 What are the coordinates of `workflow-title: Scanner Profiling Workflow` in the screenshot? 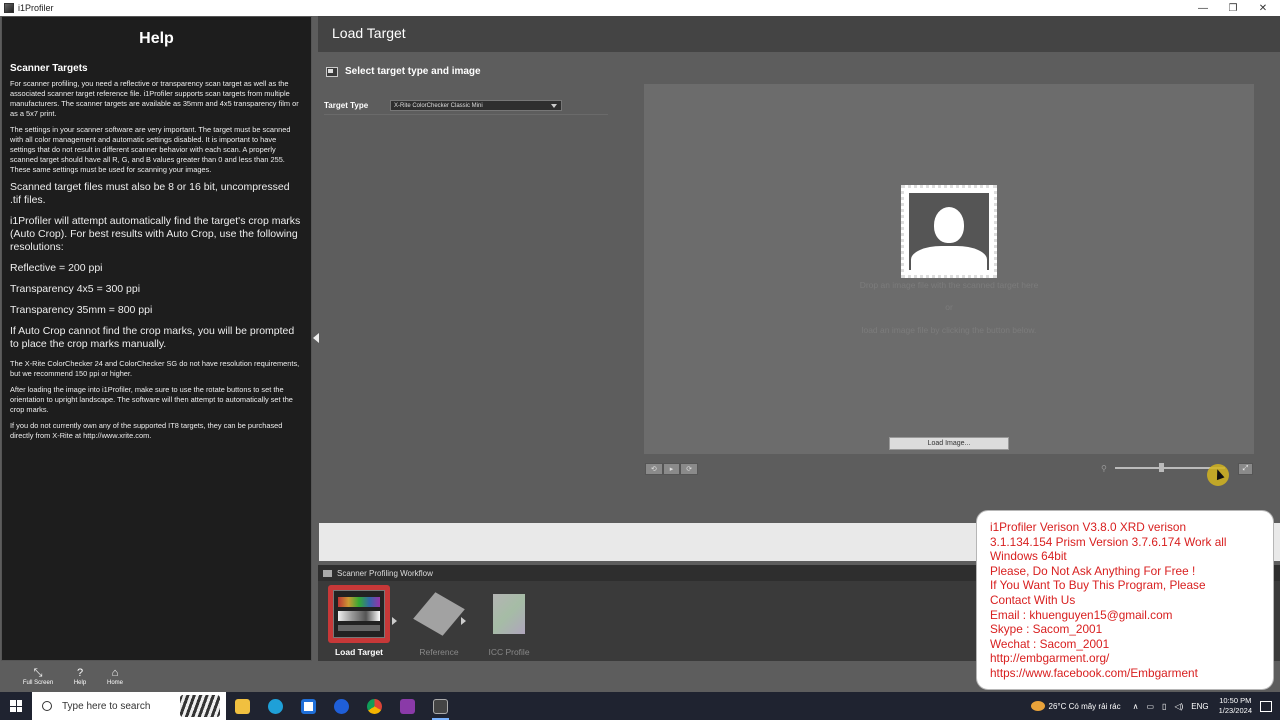 It's located at (385, 573).